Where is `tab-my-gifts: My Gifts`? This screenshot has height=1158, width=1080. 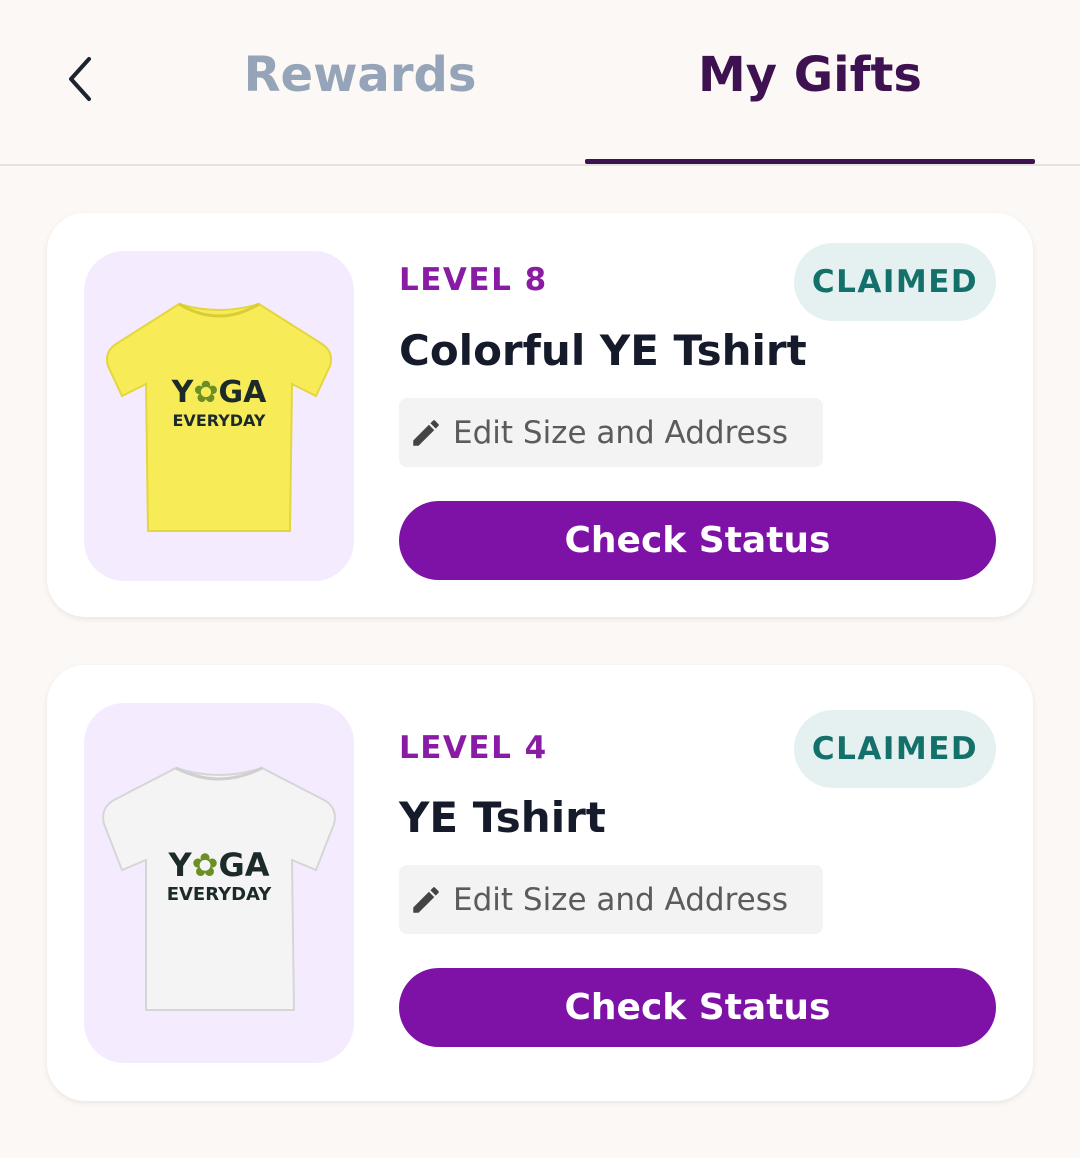
tab-my-gifts: My Gifts is located at coordinates (810, 82).